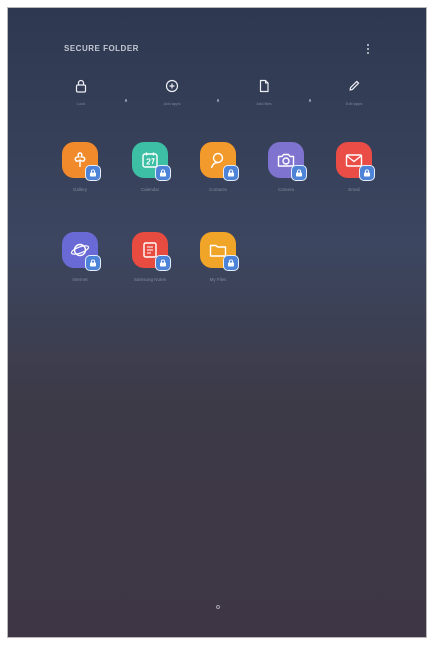 Image resolution: width=434 pixels, height=645 pixels. I want to click on contacts-tile, so click(219, 161).